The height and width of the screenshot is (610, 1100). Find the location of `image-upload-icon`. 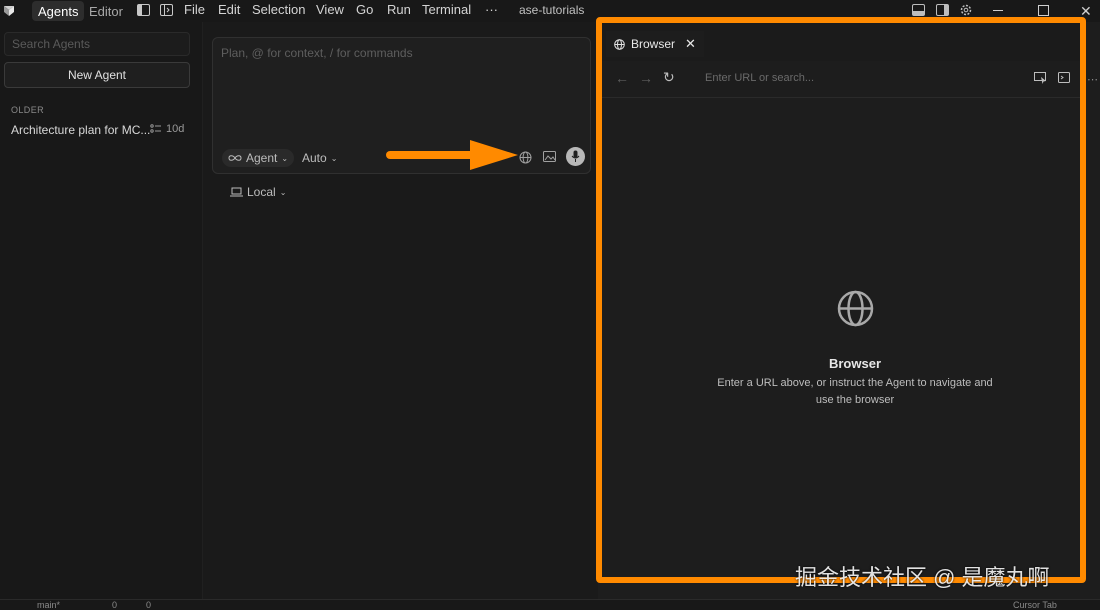

image-upload-icon is located at coordinates (549, 157).